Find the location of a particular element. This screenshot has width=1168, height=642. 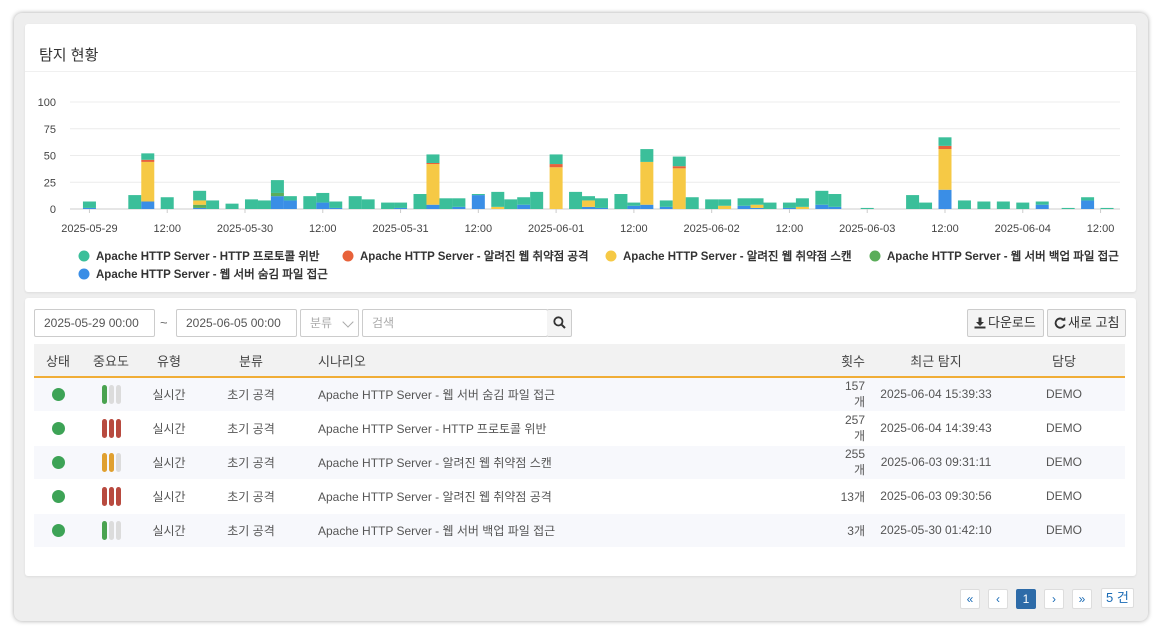

next-page-button: › is located at coordinates (1054, 599).